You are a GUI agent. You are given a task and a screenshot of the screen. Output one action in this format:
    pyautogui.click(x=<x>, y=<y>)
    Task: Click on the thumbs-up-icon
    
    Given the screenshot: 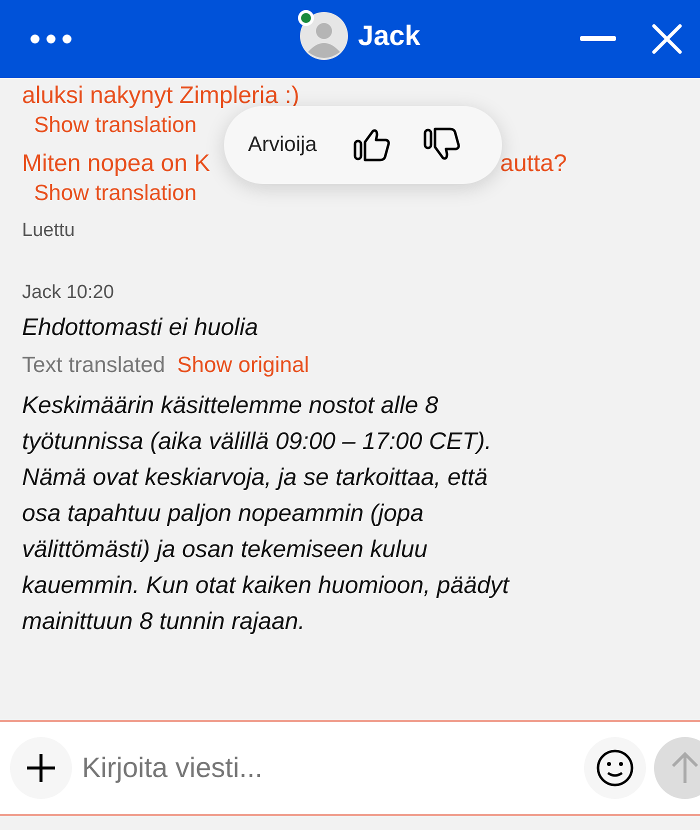 What is the action you would take?
    pyautogui.click(x=372, y=145)
    